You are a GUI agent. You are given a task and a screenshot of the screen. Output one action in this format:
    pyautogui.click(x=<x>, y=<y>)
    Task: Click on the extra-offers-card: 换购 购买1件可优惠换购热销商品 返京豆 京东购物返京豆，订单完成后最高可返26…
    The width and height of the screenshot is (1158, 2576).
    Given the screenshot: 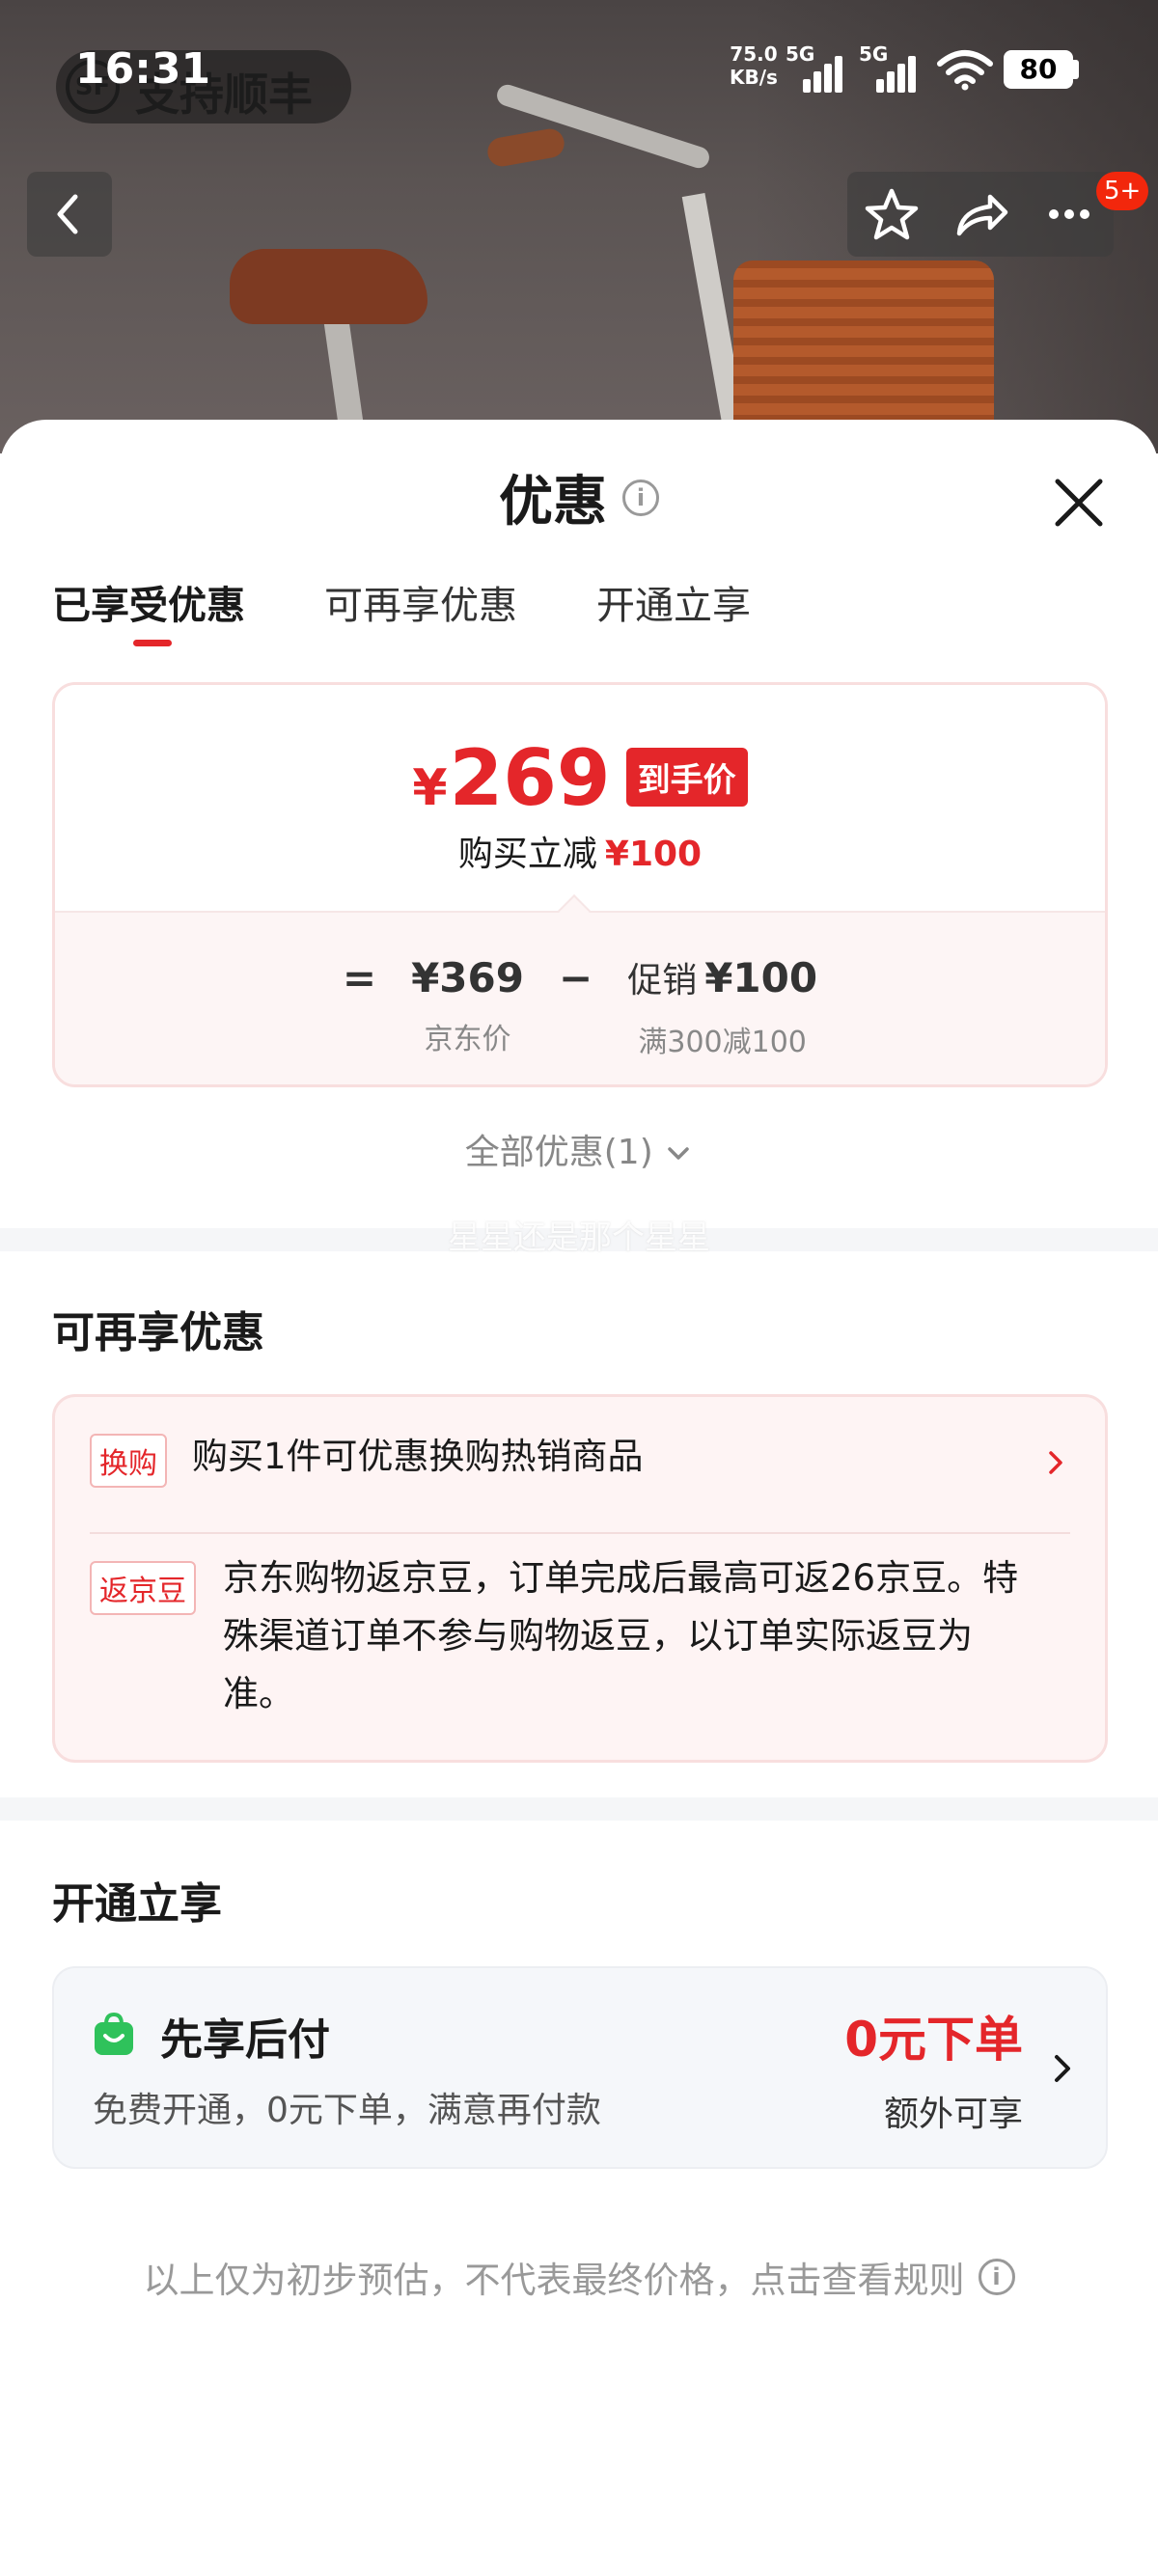 What is the action you would take?
    pyautogui.click(x=580, y=1579)
    